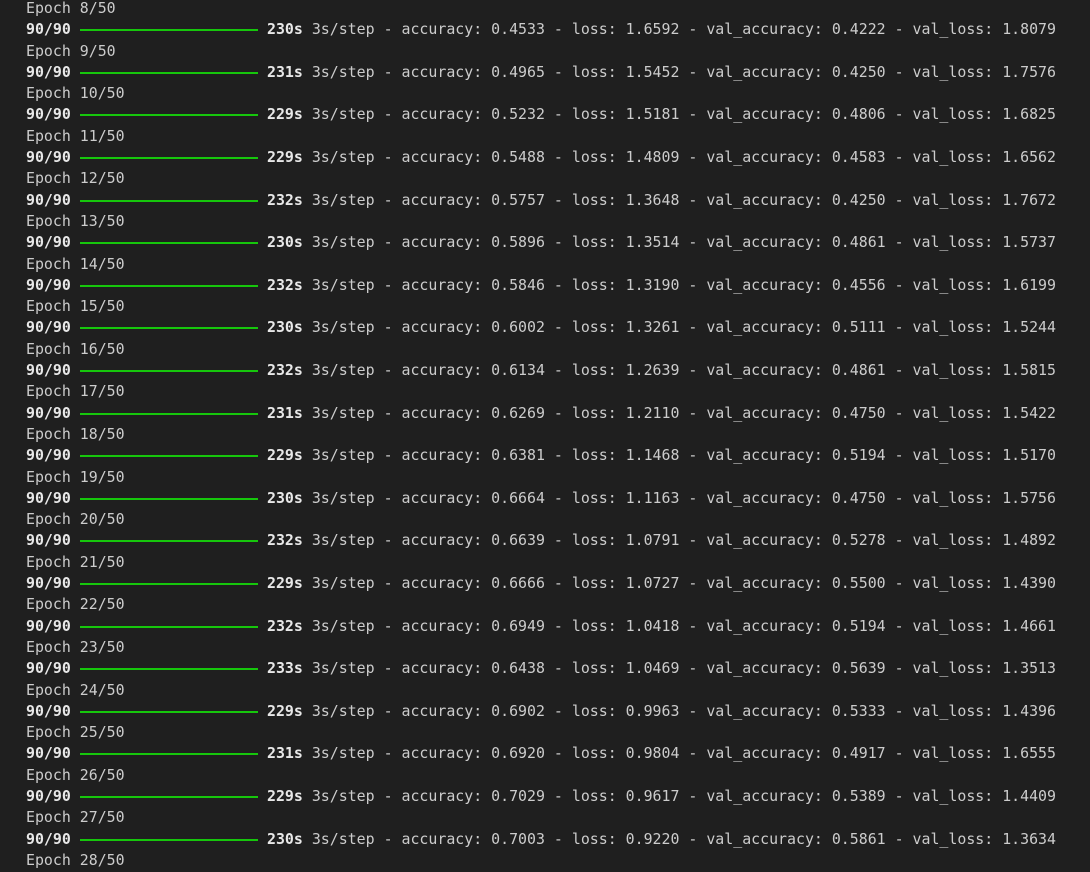  What do you see at coordinates (652, 284) in the screenshot?
I see `loss-value: 1.3190` at bounding box center [652, 284].